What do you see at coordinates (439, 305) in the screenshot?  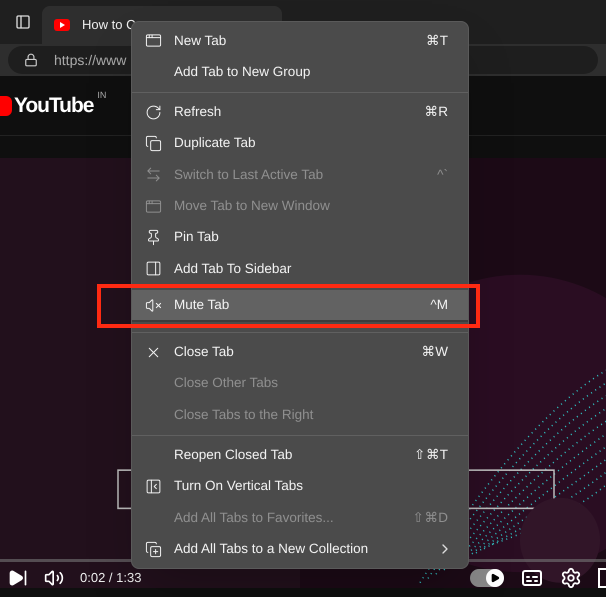 I see `shortcut-label: ^M` at bounding box center [439, 305].